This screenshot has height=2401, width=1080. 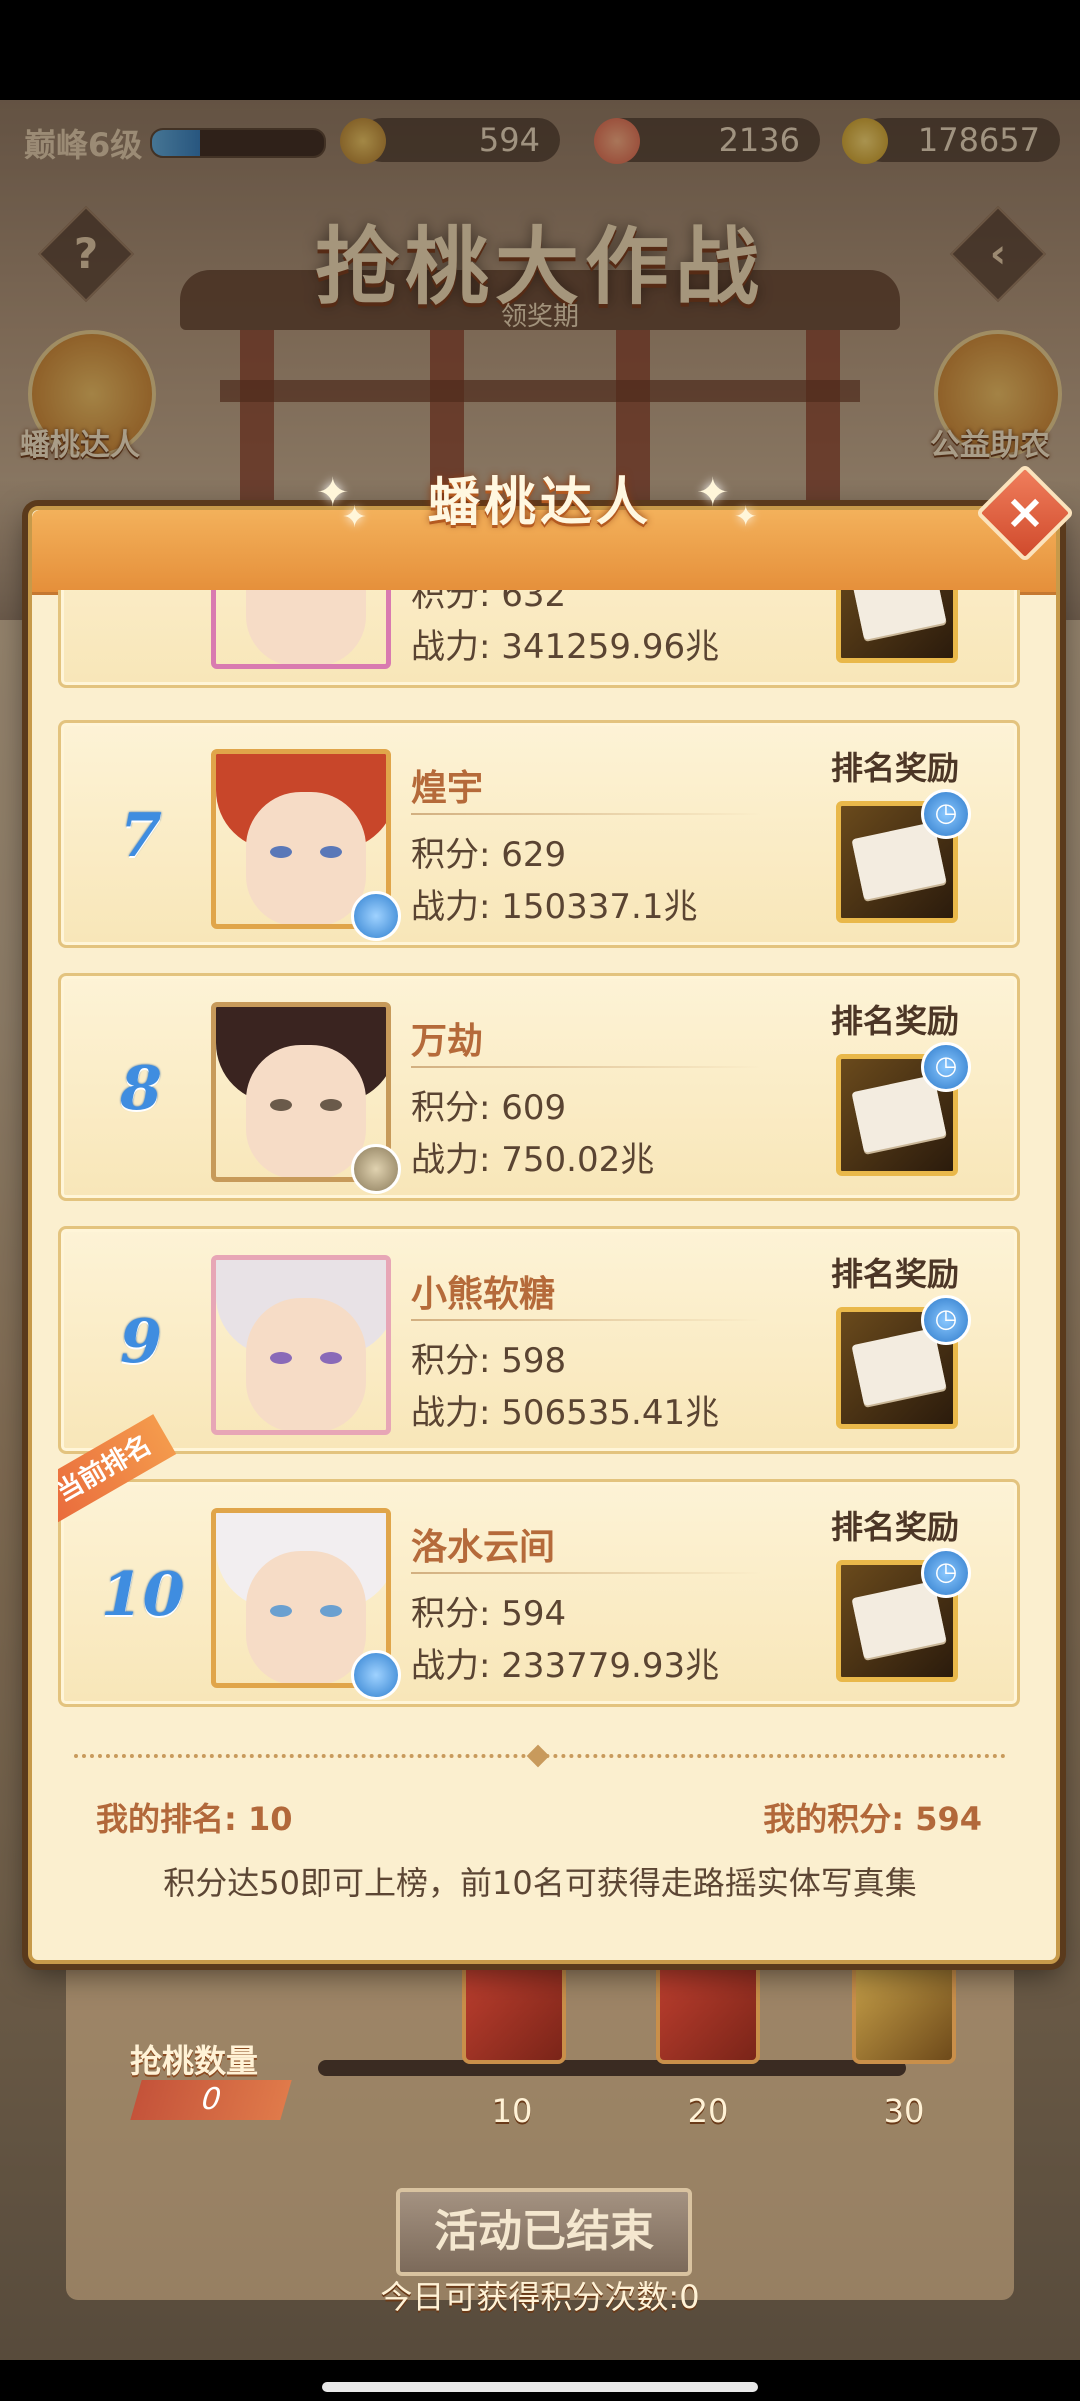 What do you see at coordinates (565, 1413) in the screenshot?
I see `player-power: 战力: 506535.41兆` at bounding box center [565, 1413].